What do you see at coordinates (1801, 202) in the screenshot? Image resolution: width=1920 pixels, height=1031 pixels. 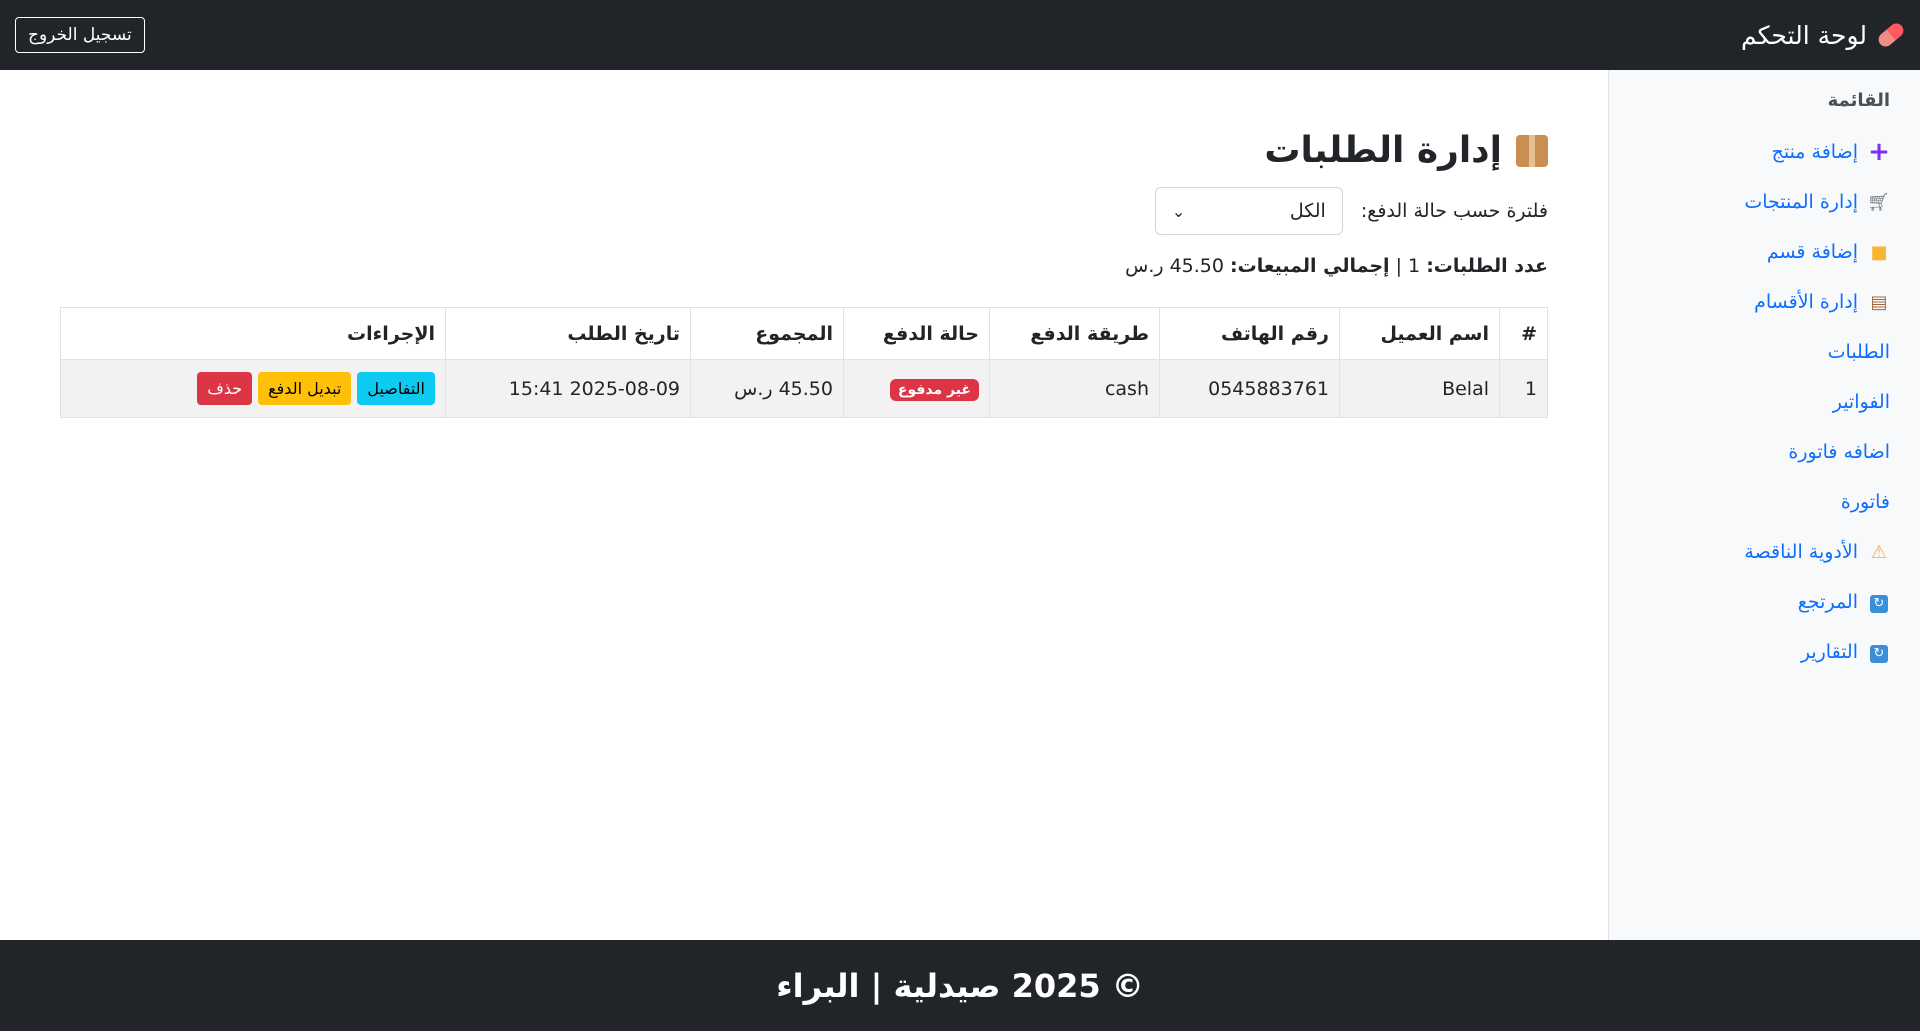 I see `sidebar-item-label: إدارة المنتجات` at bounding box center [1801, 202].